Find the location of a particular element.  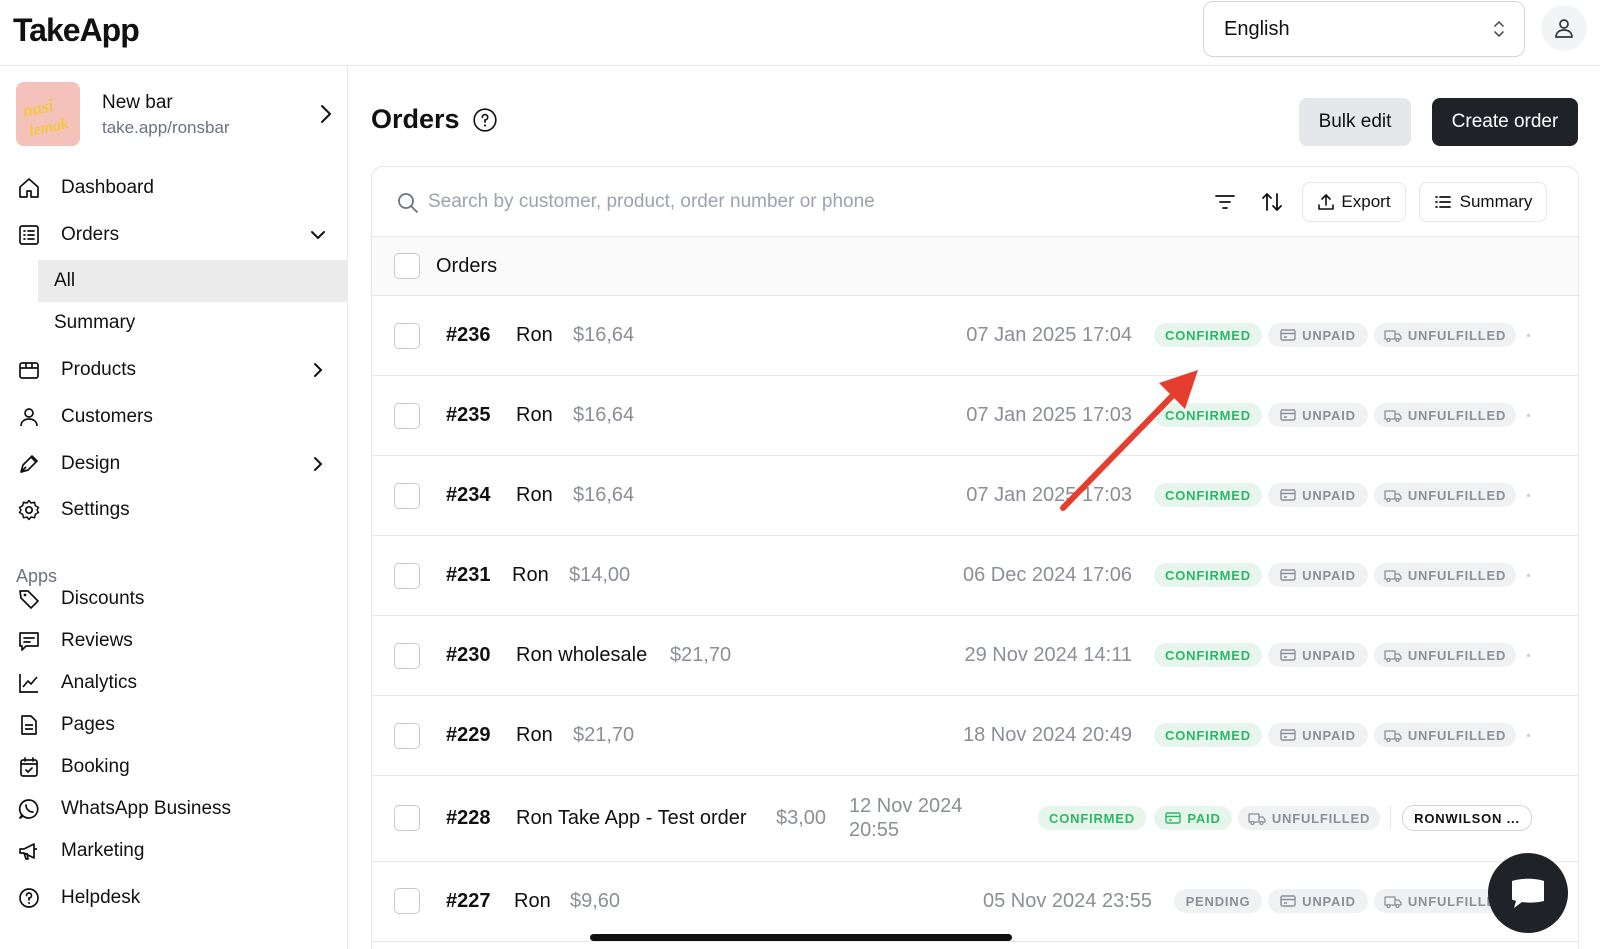

order-date: 05 Nov 2024 23:55 is located at coordinates (1067, 901).